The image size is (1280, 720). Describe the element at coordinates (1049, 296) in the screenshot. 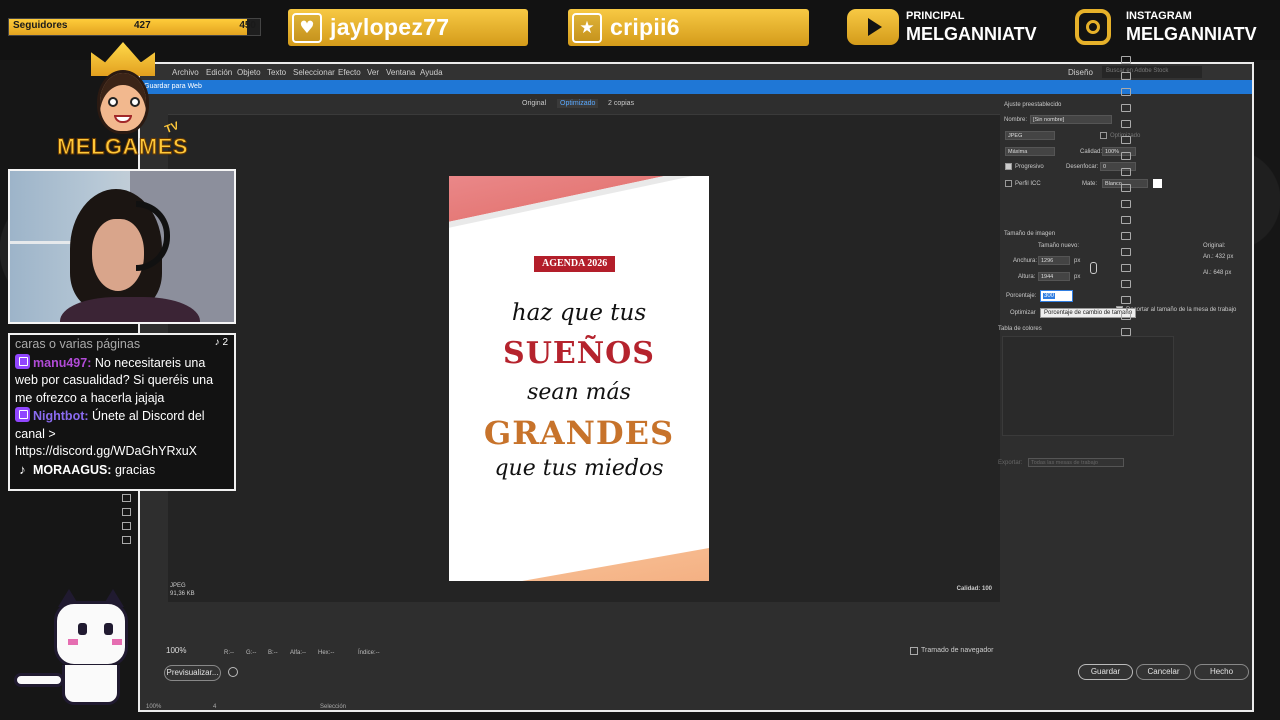

I see `percent-value: 300` at that location.